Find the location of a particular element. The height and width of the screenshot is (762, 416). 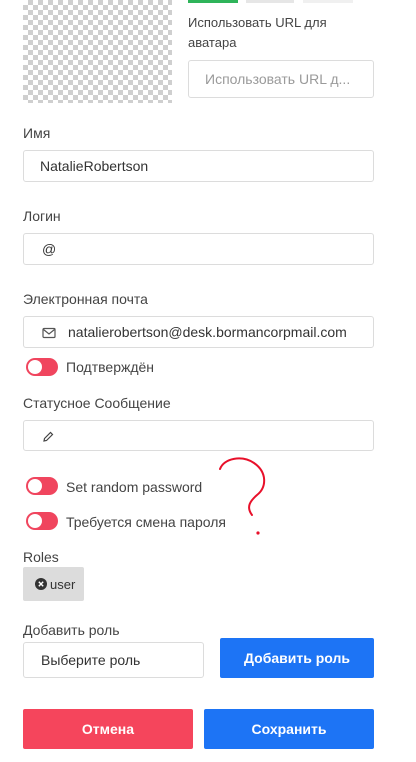

add-role-label: Добавить роль is located at coordinates (71, 630).